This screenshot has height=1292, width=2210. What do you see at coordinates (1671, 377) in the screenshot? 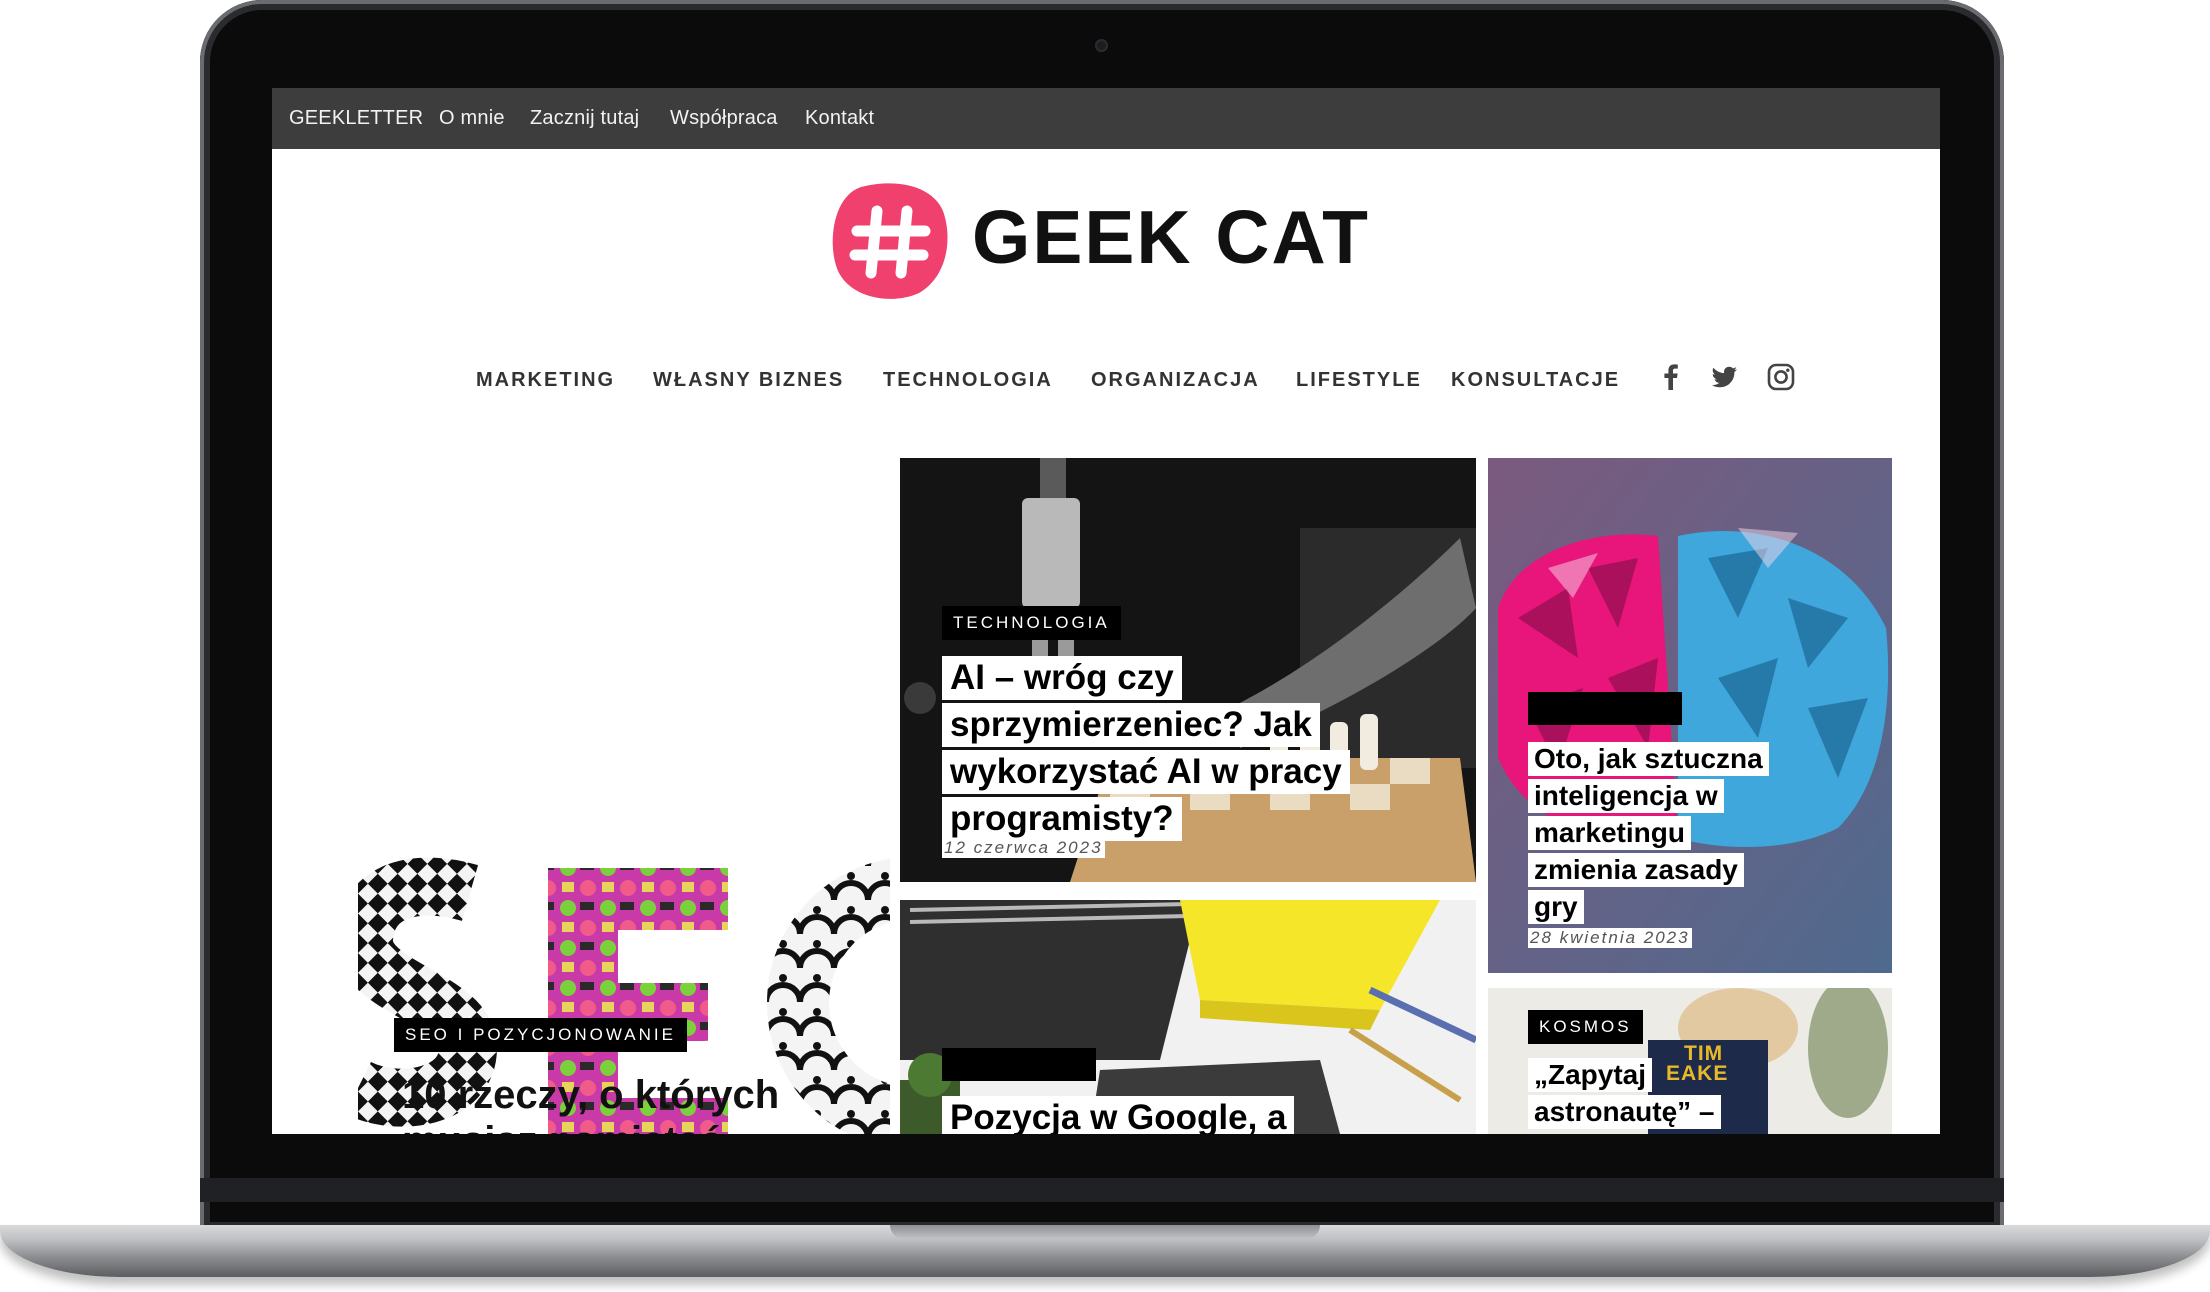
I see `facebook-icon` at bounding box center [1671, 377].